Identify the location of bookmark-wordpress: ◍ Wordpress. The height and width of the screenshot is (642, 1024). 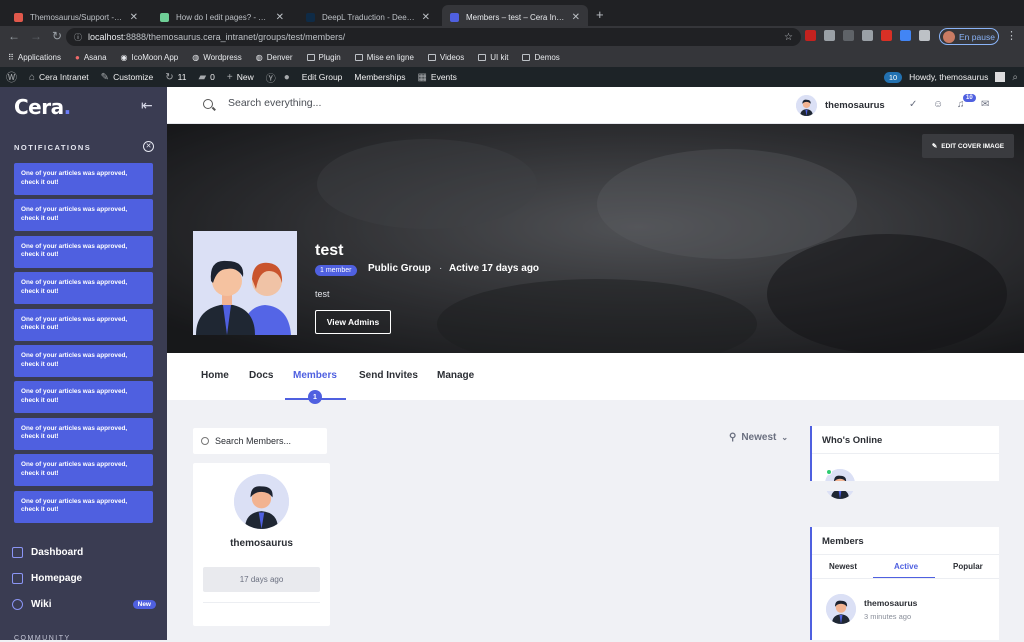
(217, 57).